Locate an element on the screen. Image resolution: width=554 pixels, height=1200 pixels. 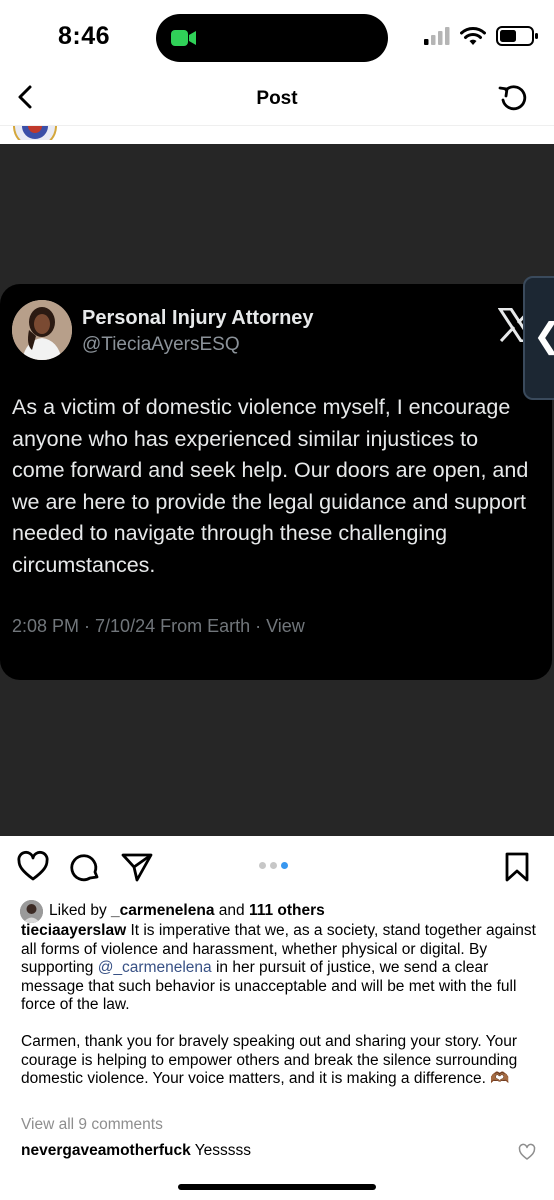
caption-mention: @_carmenelena is located at coordinates (155, 967).